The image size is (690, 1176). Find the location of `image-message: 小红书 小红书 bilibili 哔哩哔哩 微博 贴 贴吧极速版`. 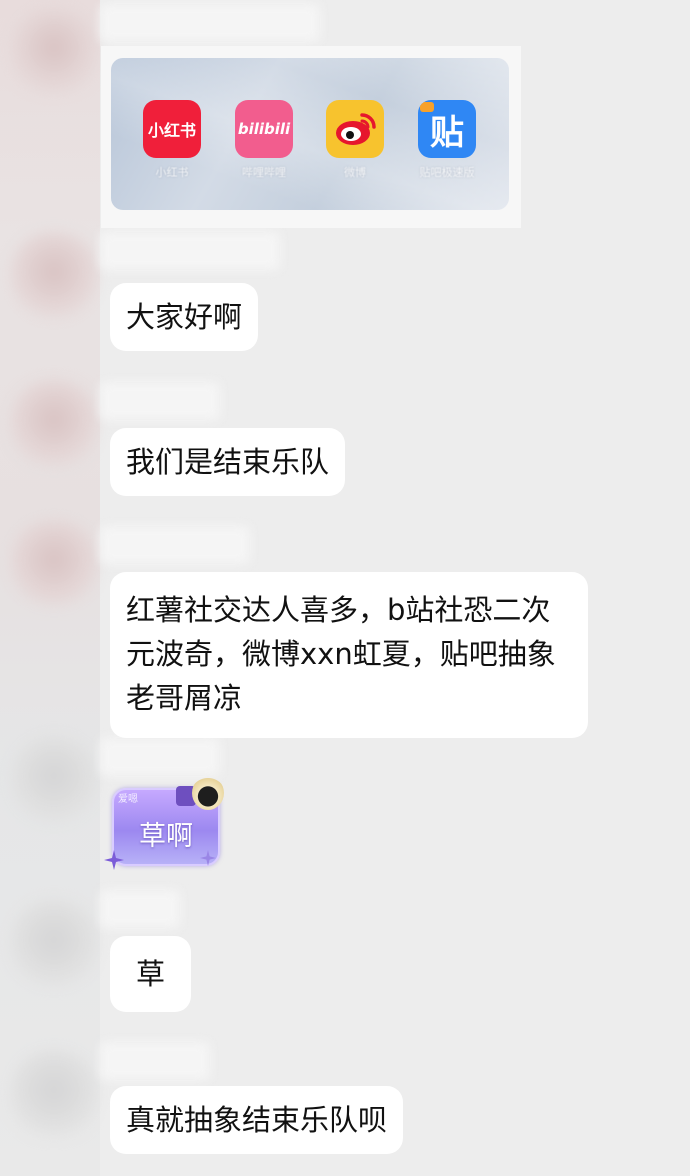

image-message: 小红书 小红书 bilibili 哔哩哔哩 微博 贴 贴吧极速版 is located at coordinates (311, 137).